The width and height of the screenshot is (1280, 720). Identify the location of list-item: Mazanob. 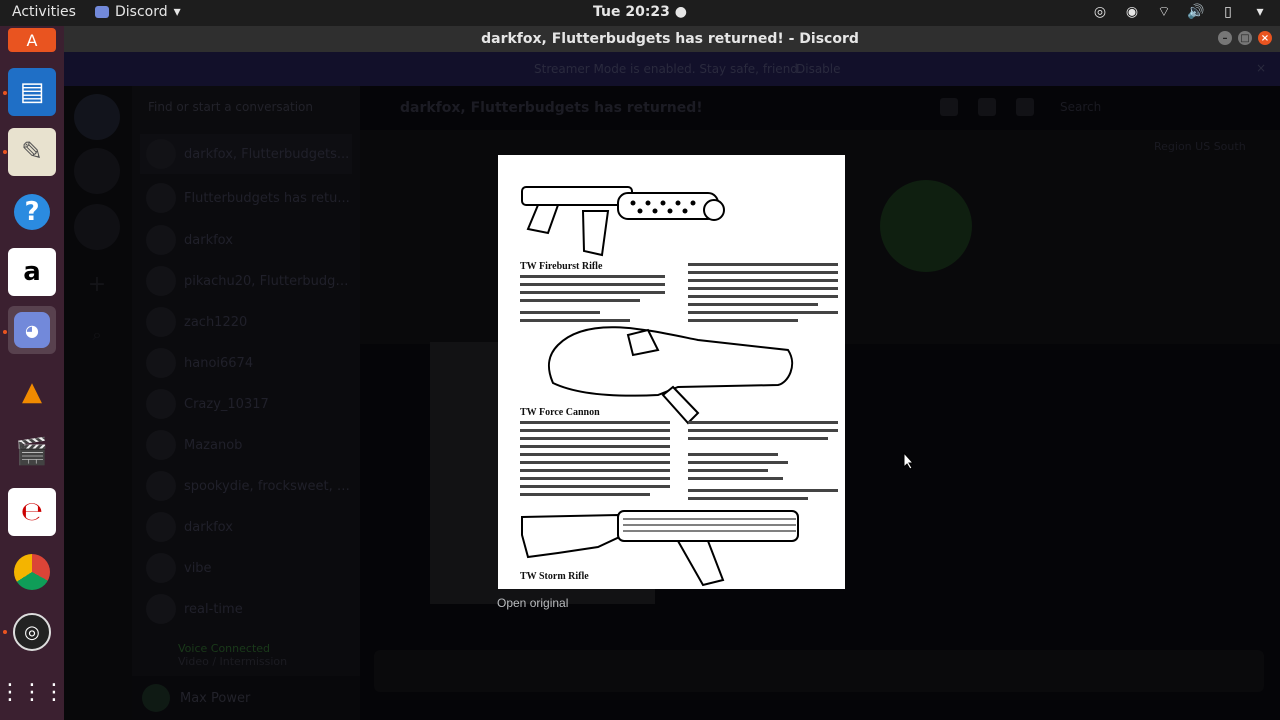
(246, 445).